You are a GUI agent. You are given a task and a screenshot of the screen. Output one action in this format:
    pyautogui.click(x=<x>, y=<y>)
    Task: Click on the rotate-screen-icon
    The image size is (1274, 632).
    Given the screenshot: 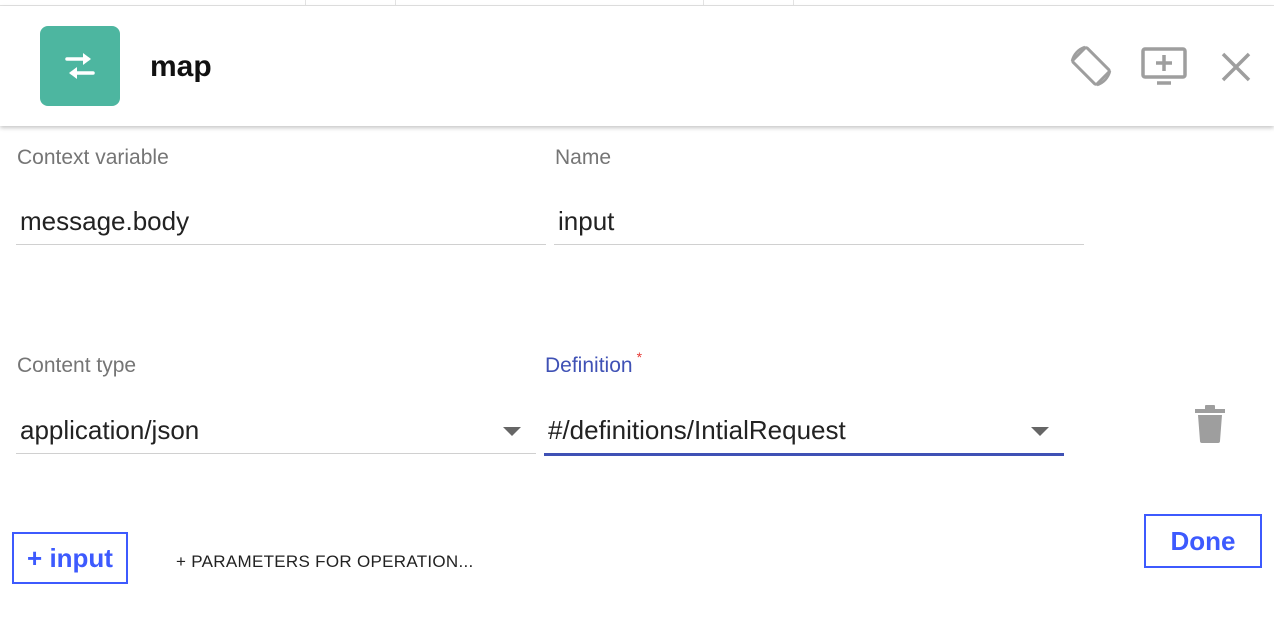 What is the action you would take?
    pyautogui.click(x=1091, y=68)
    